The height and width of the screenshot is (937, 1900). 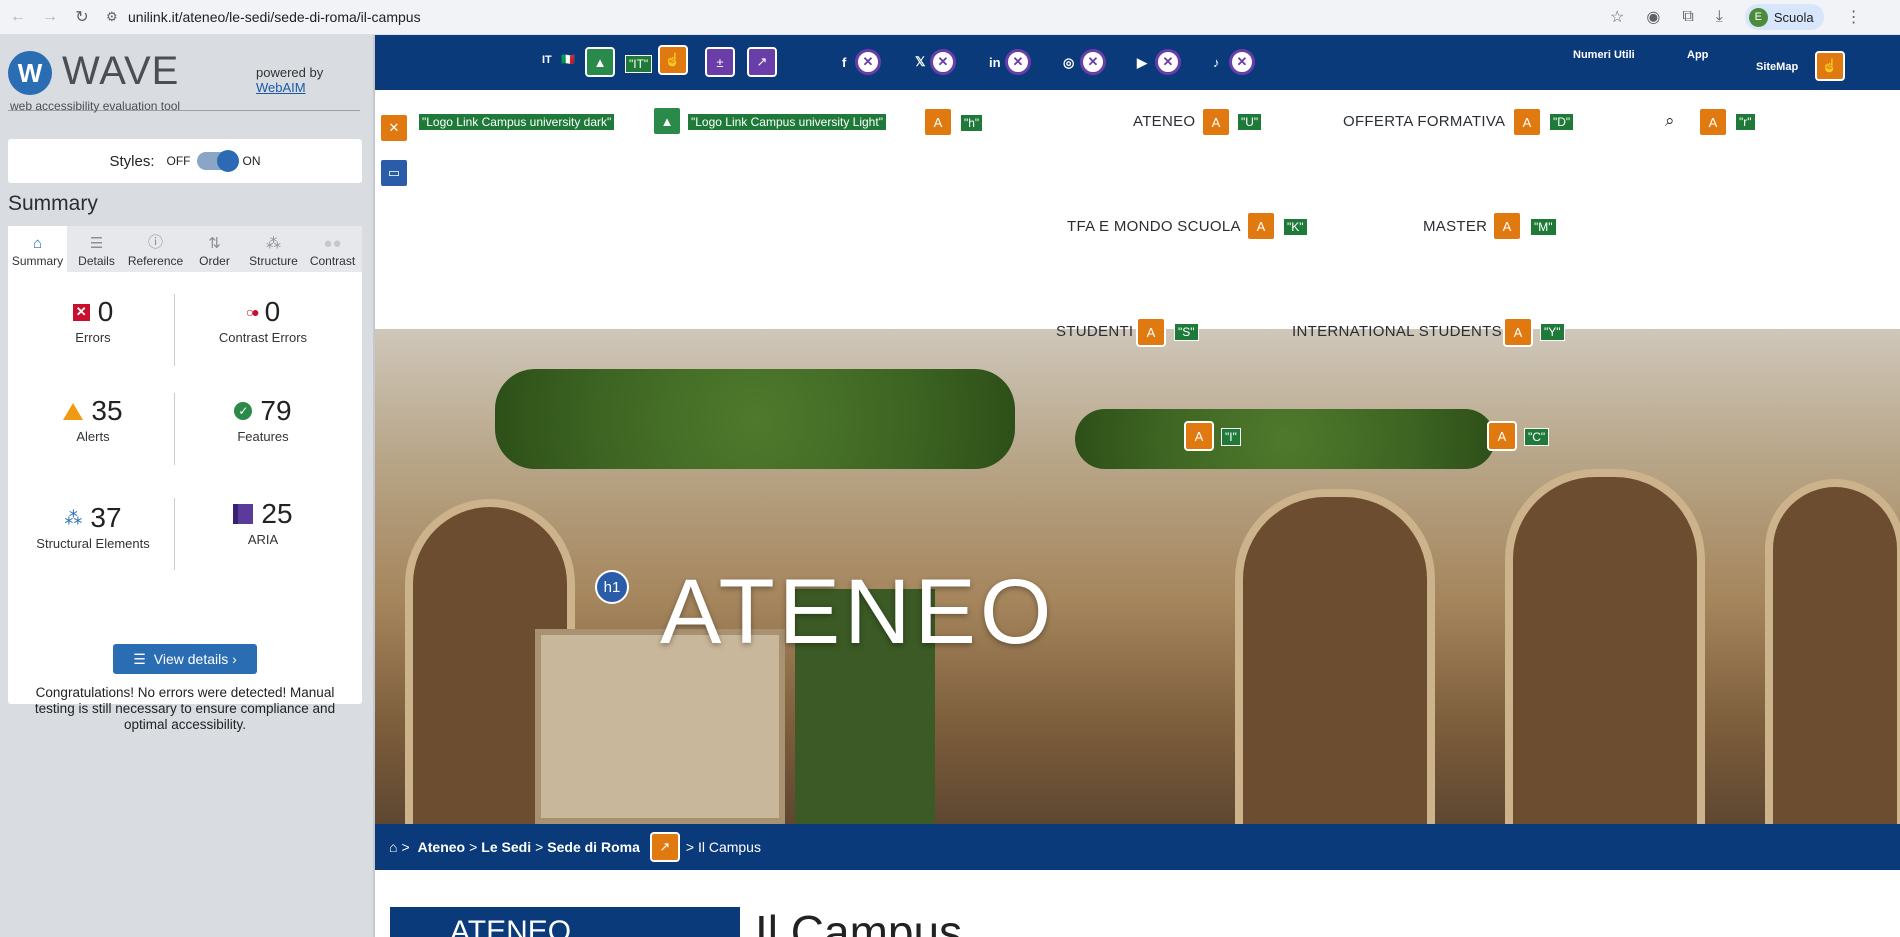 I want to click on x-twitter-icon: 𝕏, so click(x=920, y=62).